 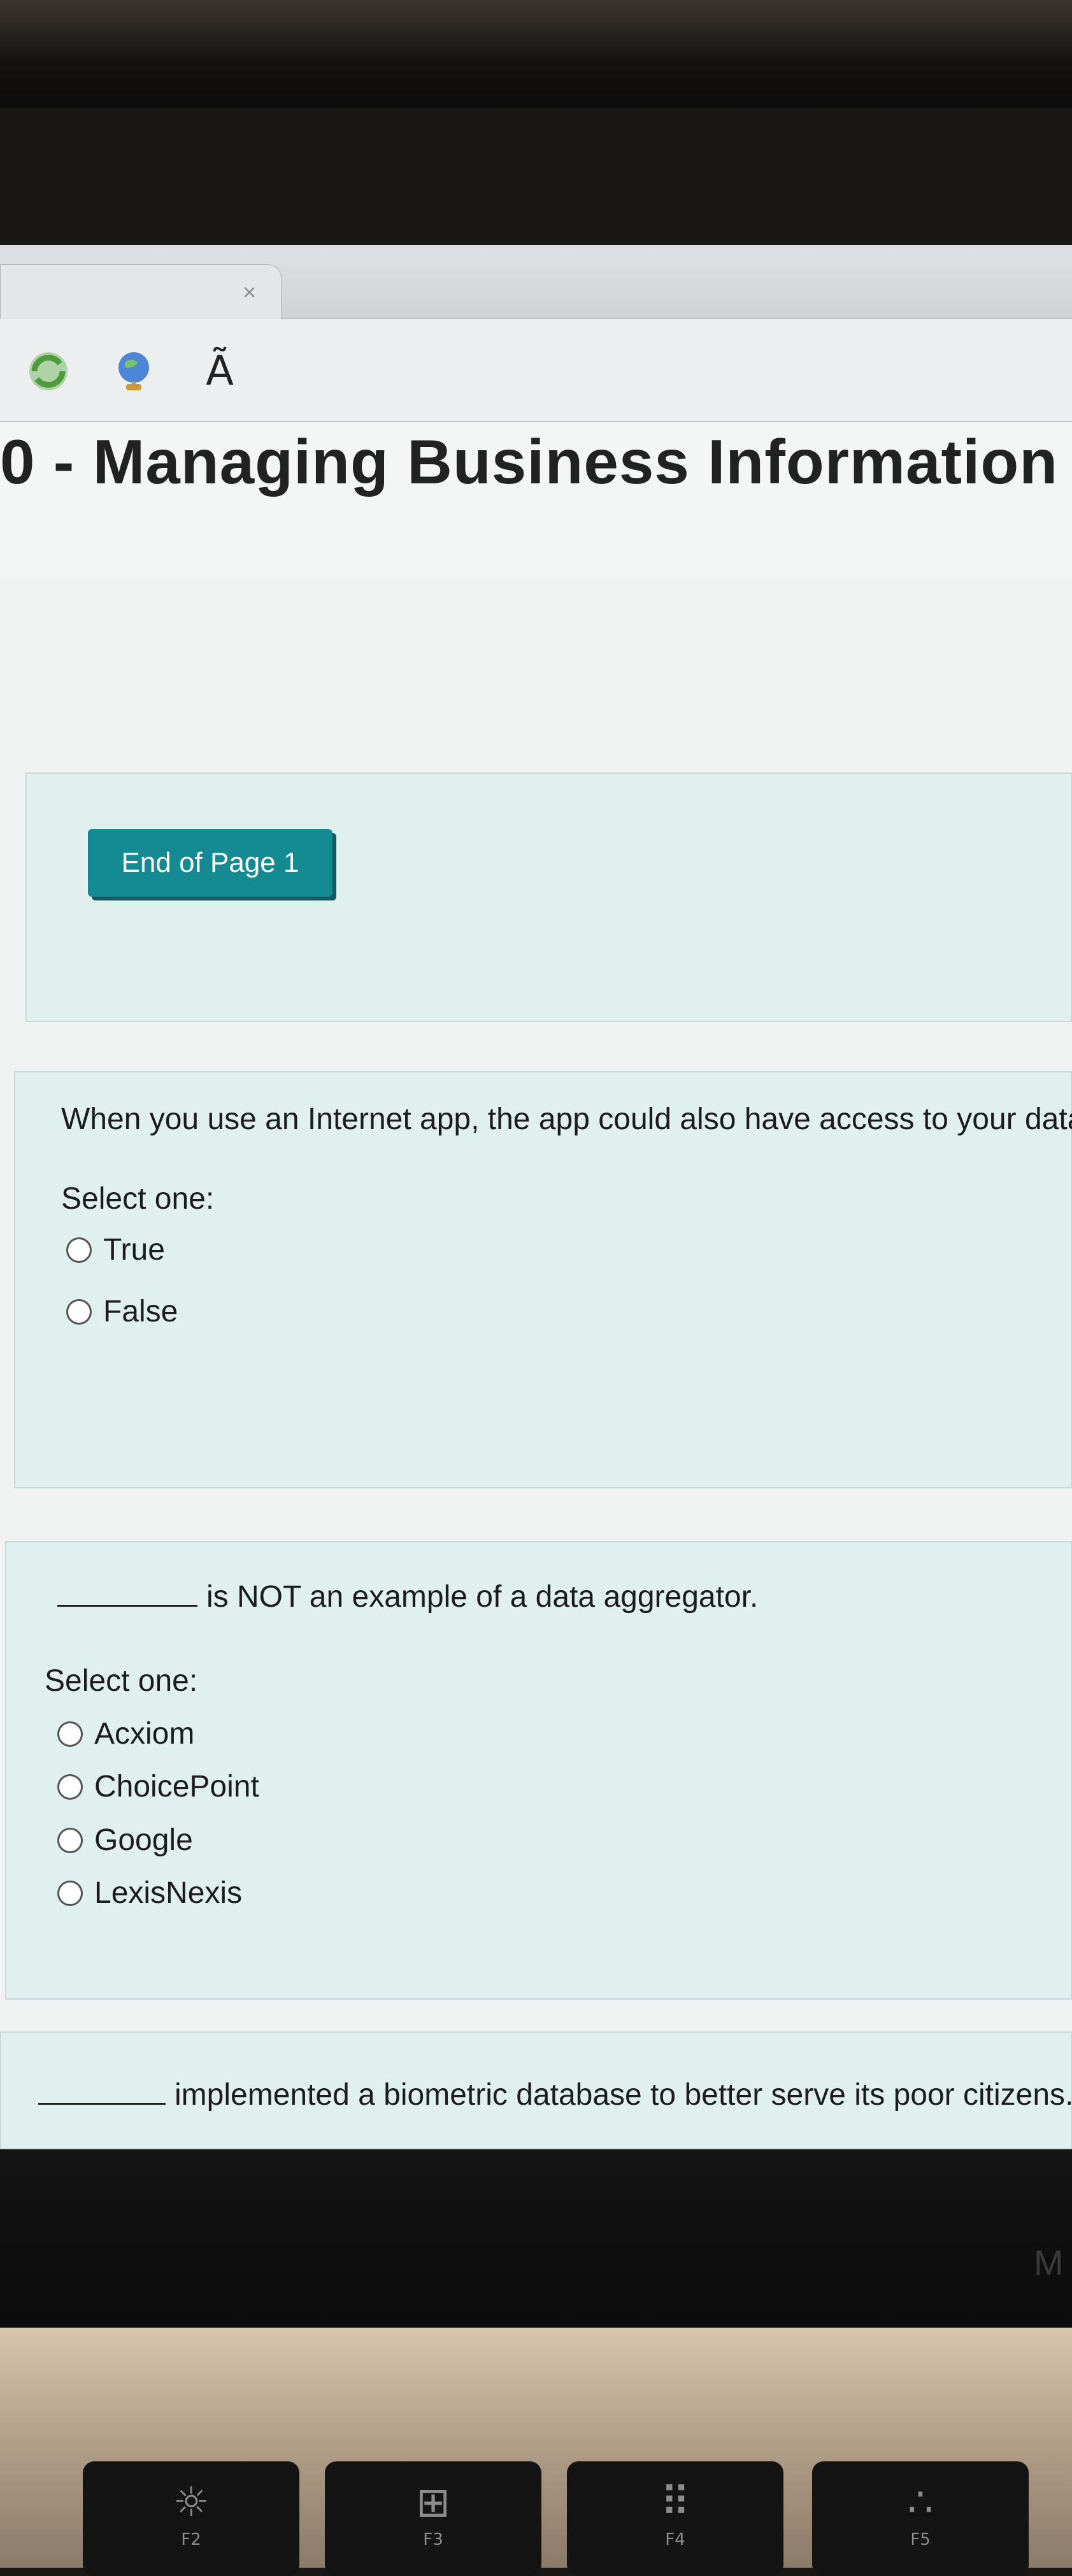 I want to click on key-label: F3, so click(x=433, y=2540).